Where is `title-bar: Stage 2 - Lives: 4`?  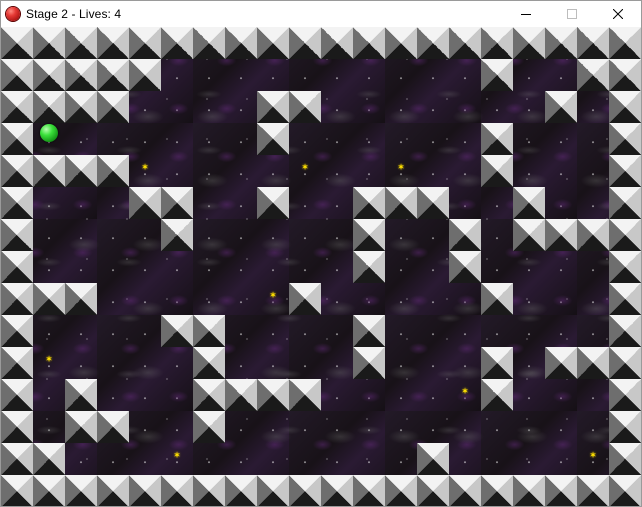
title-bar: Stage 2 - Lives: 4 is located at coordinates (321, 14).